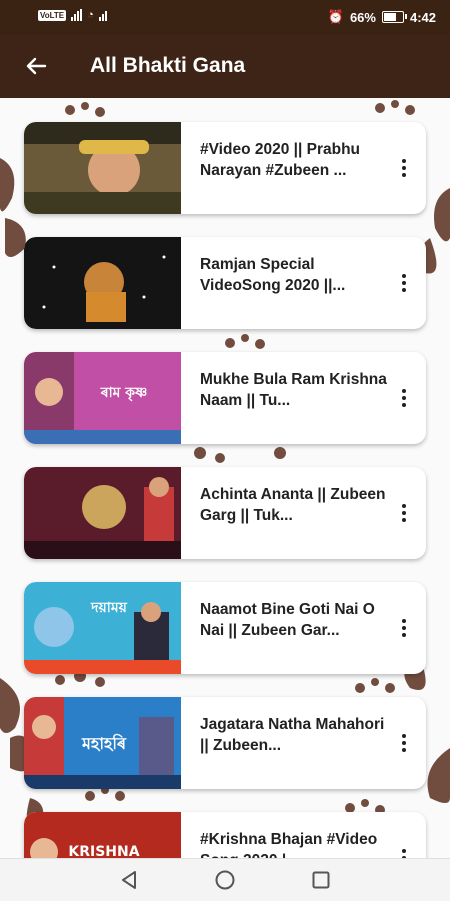 The image size is (450, 901). Describe the element at coordinates (77, 15) in the screenshot. I see `signal-icon` at that location.